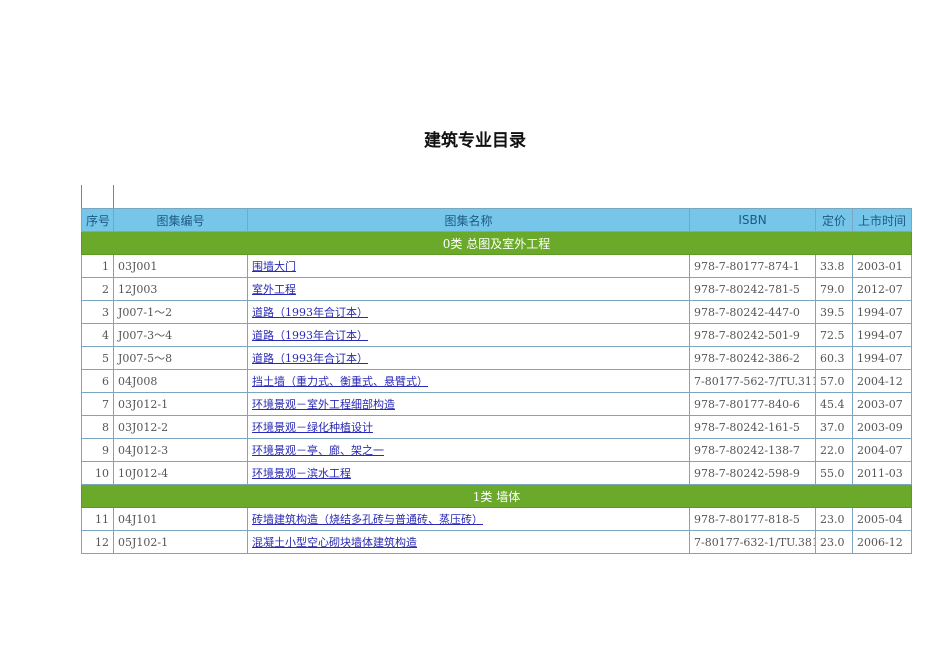 The height and width of the screenshot is (672, 950). Describe the element at coordinates (834, 335) in the screenshot. I see `row-price: 72.5` at that location.